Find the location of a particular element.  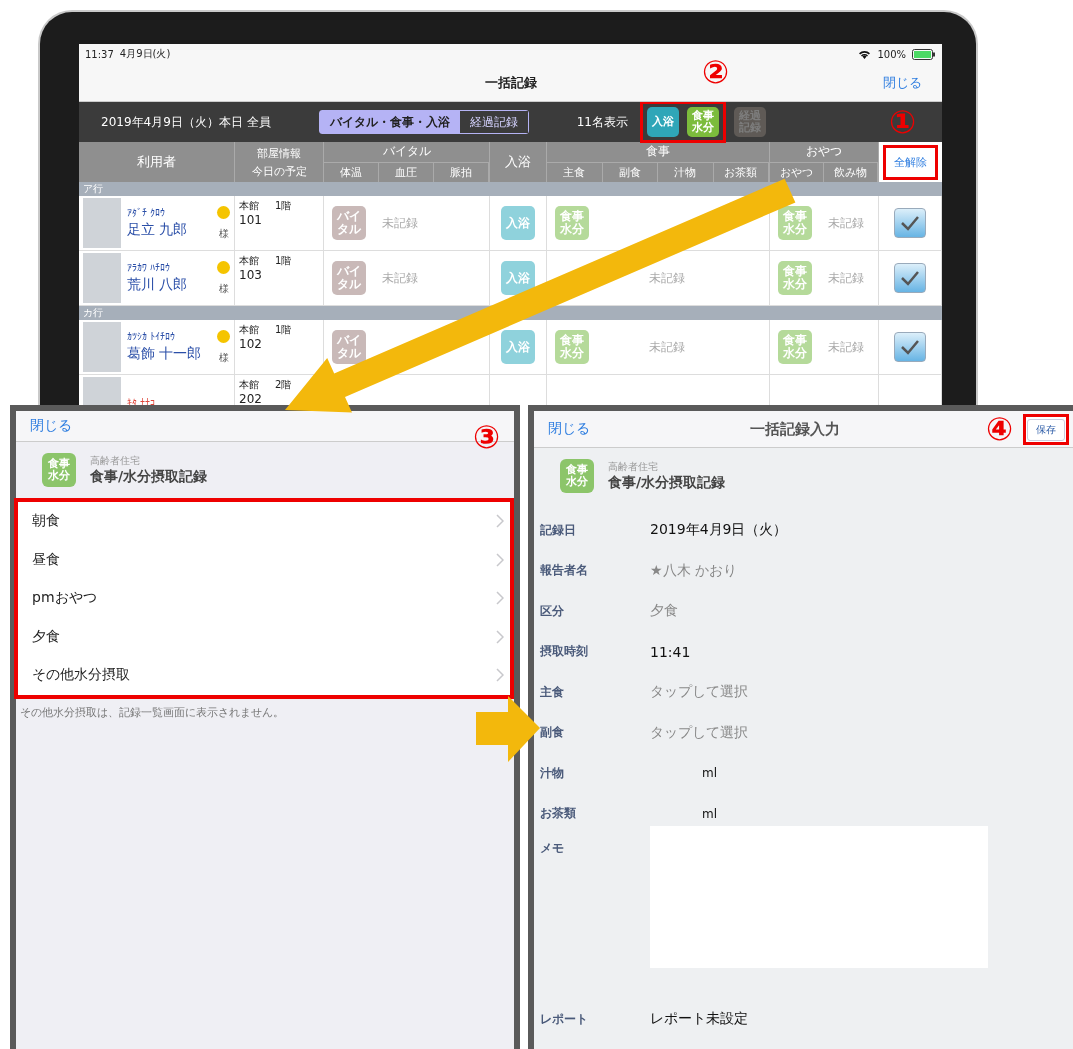

field-value: 11:41 is located at coordinates (670, 651).